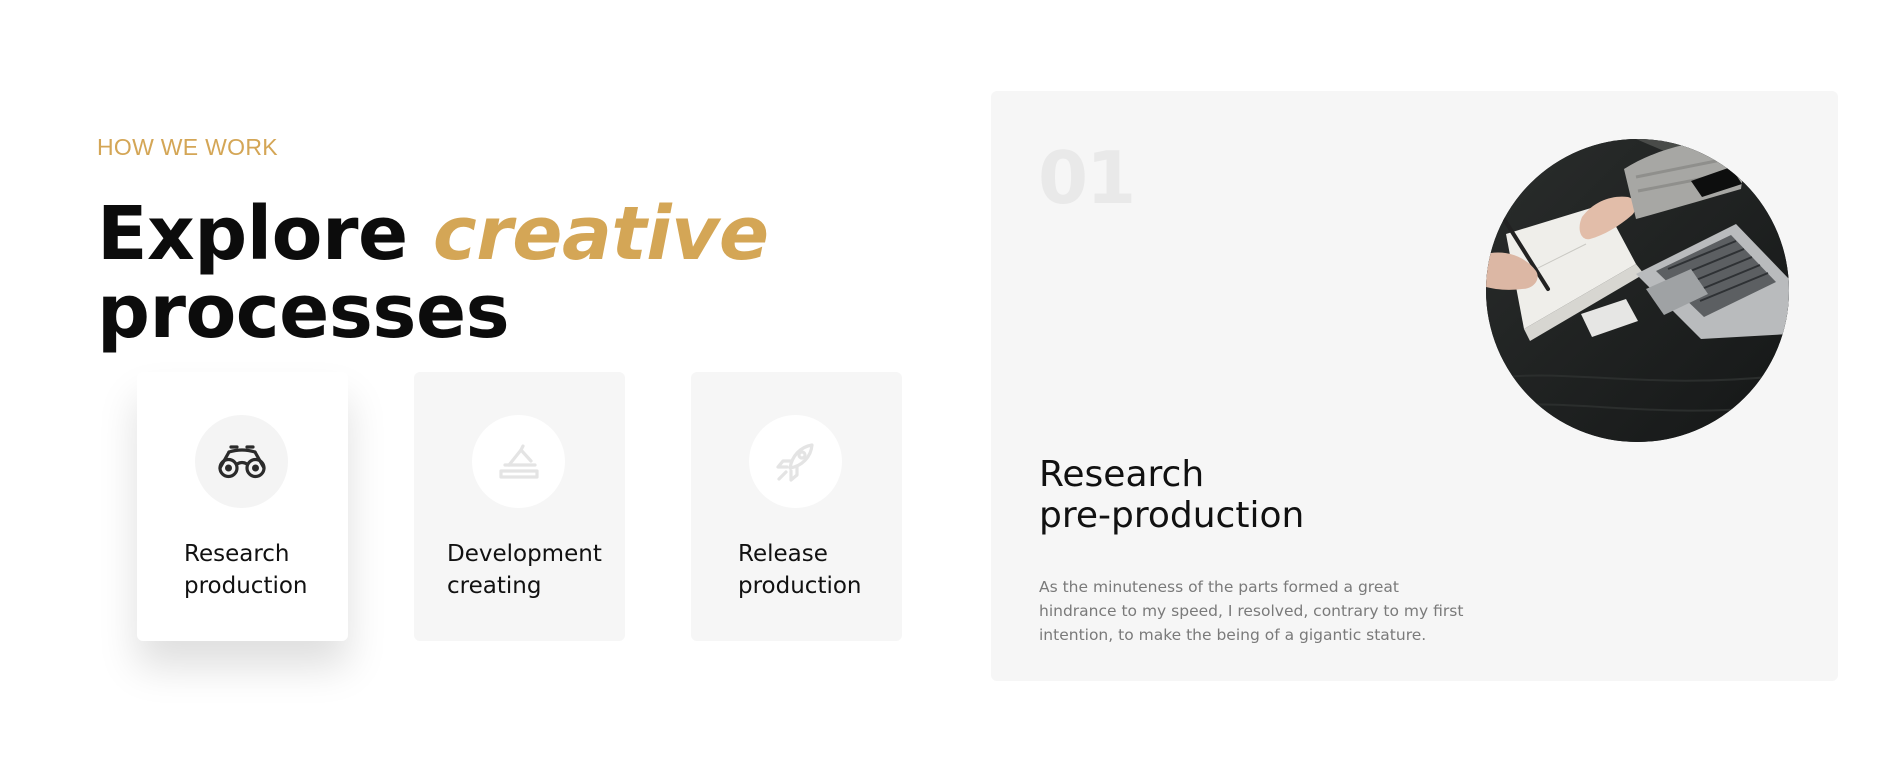  I want to click on process-photo, so click(1637, 290).